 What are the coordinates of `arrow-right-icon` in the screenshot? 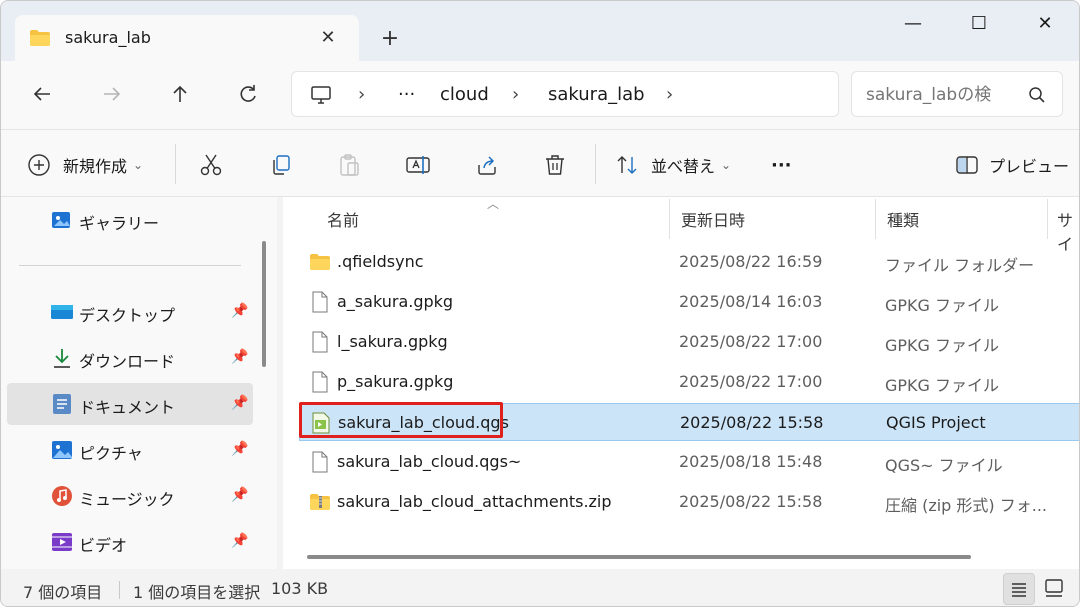 It's located at (112, 94).